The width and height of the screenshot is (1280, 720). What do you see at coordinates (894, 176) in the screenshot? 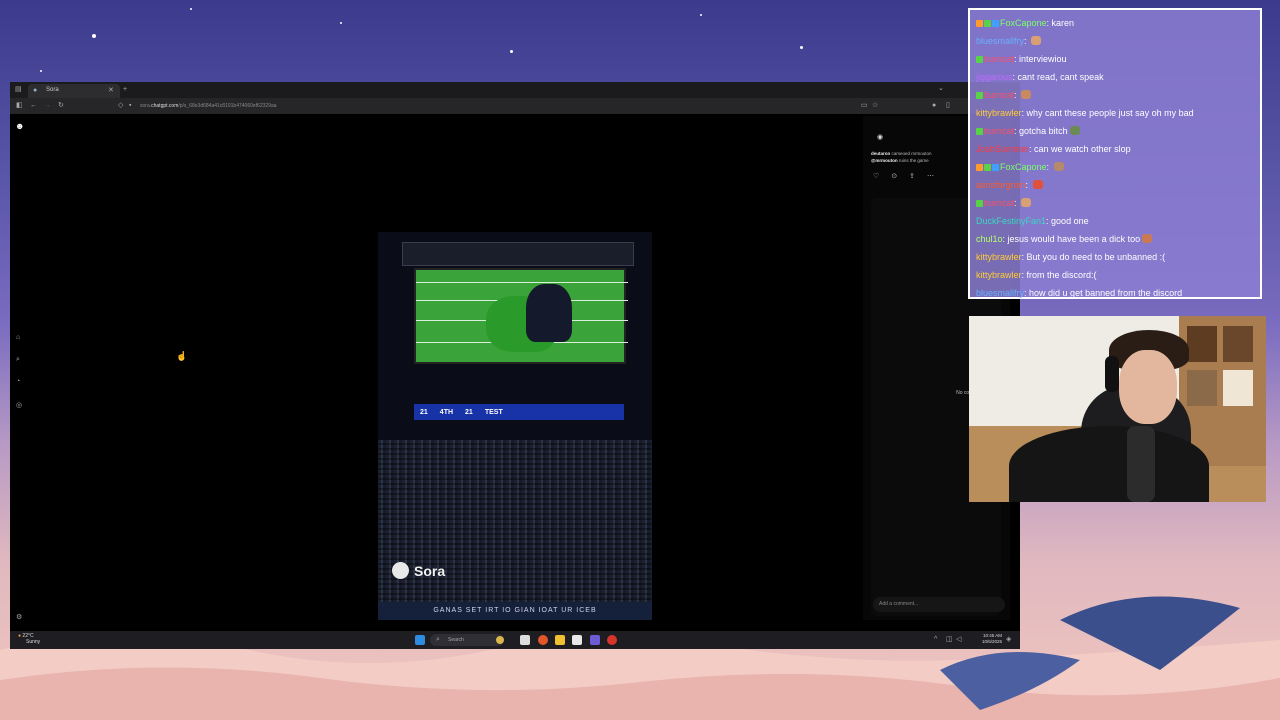
I see `remix-icon: ⊙` at bounding box center [894, 176].